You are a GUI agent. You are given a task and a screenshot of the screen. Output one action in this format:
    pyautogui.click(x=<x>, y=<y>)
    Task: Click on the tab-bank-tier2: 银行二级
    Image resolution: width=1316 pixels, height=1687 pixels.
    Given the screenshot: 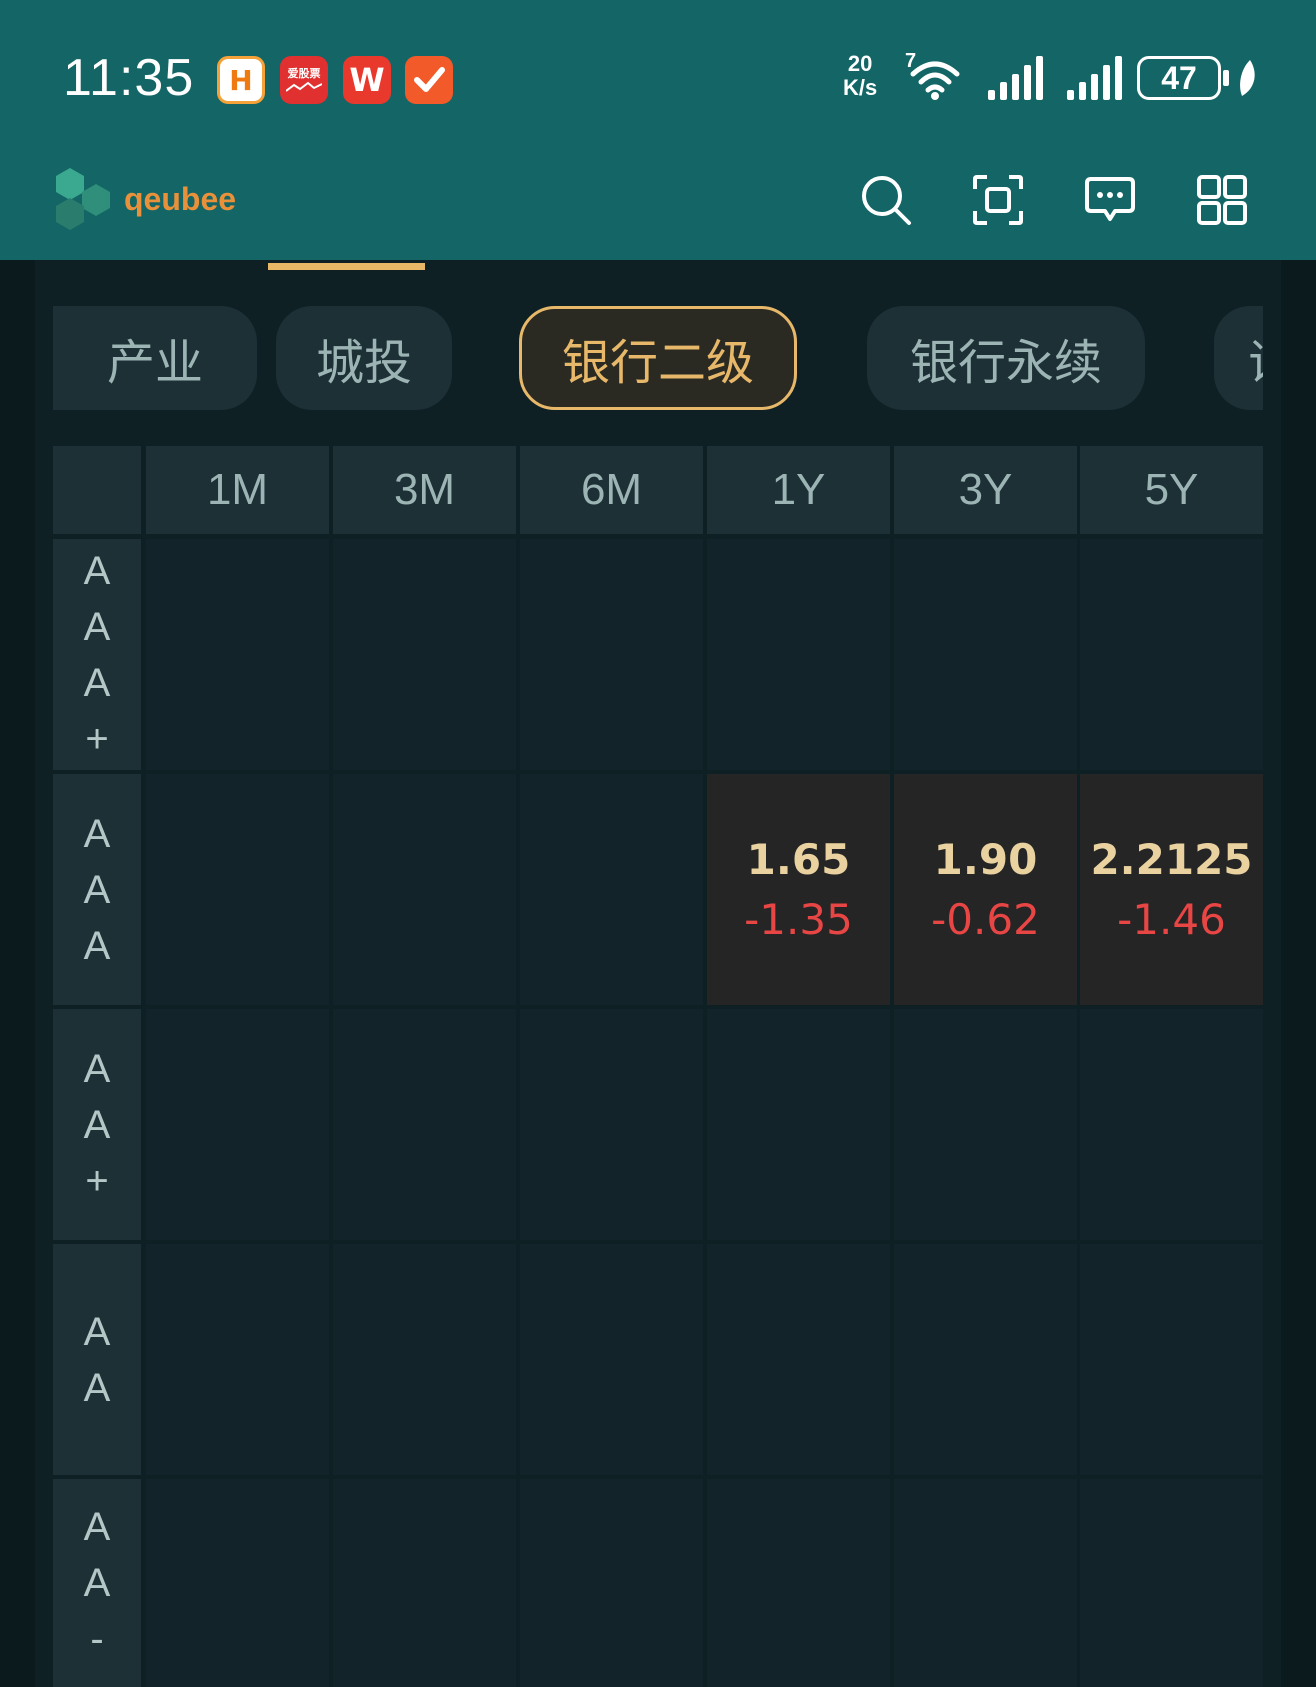 What is the action you would take?
    pyautogui.click(x=658, y=358)
    